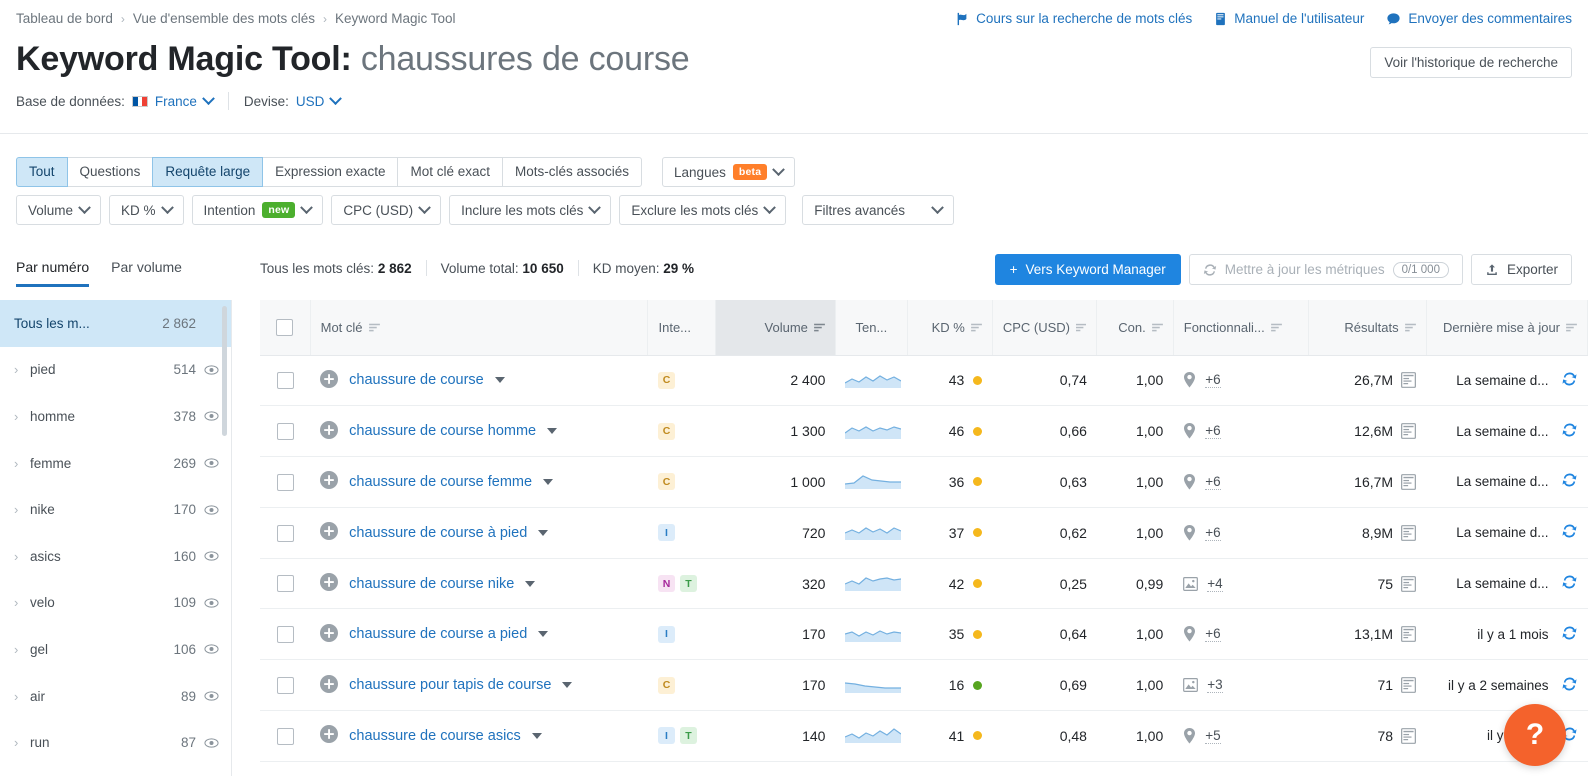  Describe the element at coordinates (1087, 269) in the screenshot. I see `to-keyword-manager-button: + Vers Keyword Manager` at that location.